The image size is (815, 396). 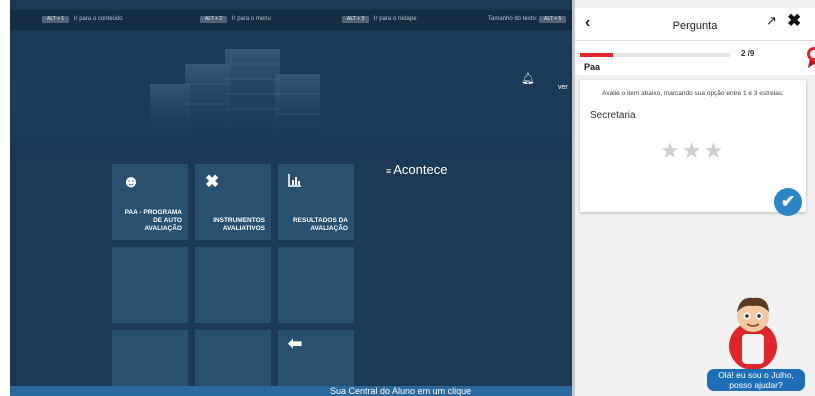 What do you see at coordinates (320, 220) in the screenshot?
I see `tile-label-line: RESULTADOS DA` at bounding box center [320, 220].